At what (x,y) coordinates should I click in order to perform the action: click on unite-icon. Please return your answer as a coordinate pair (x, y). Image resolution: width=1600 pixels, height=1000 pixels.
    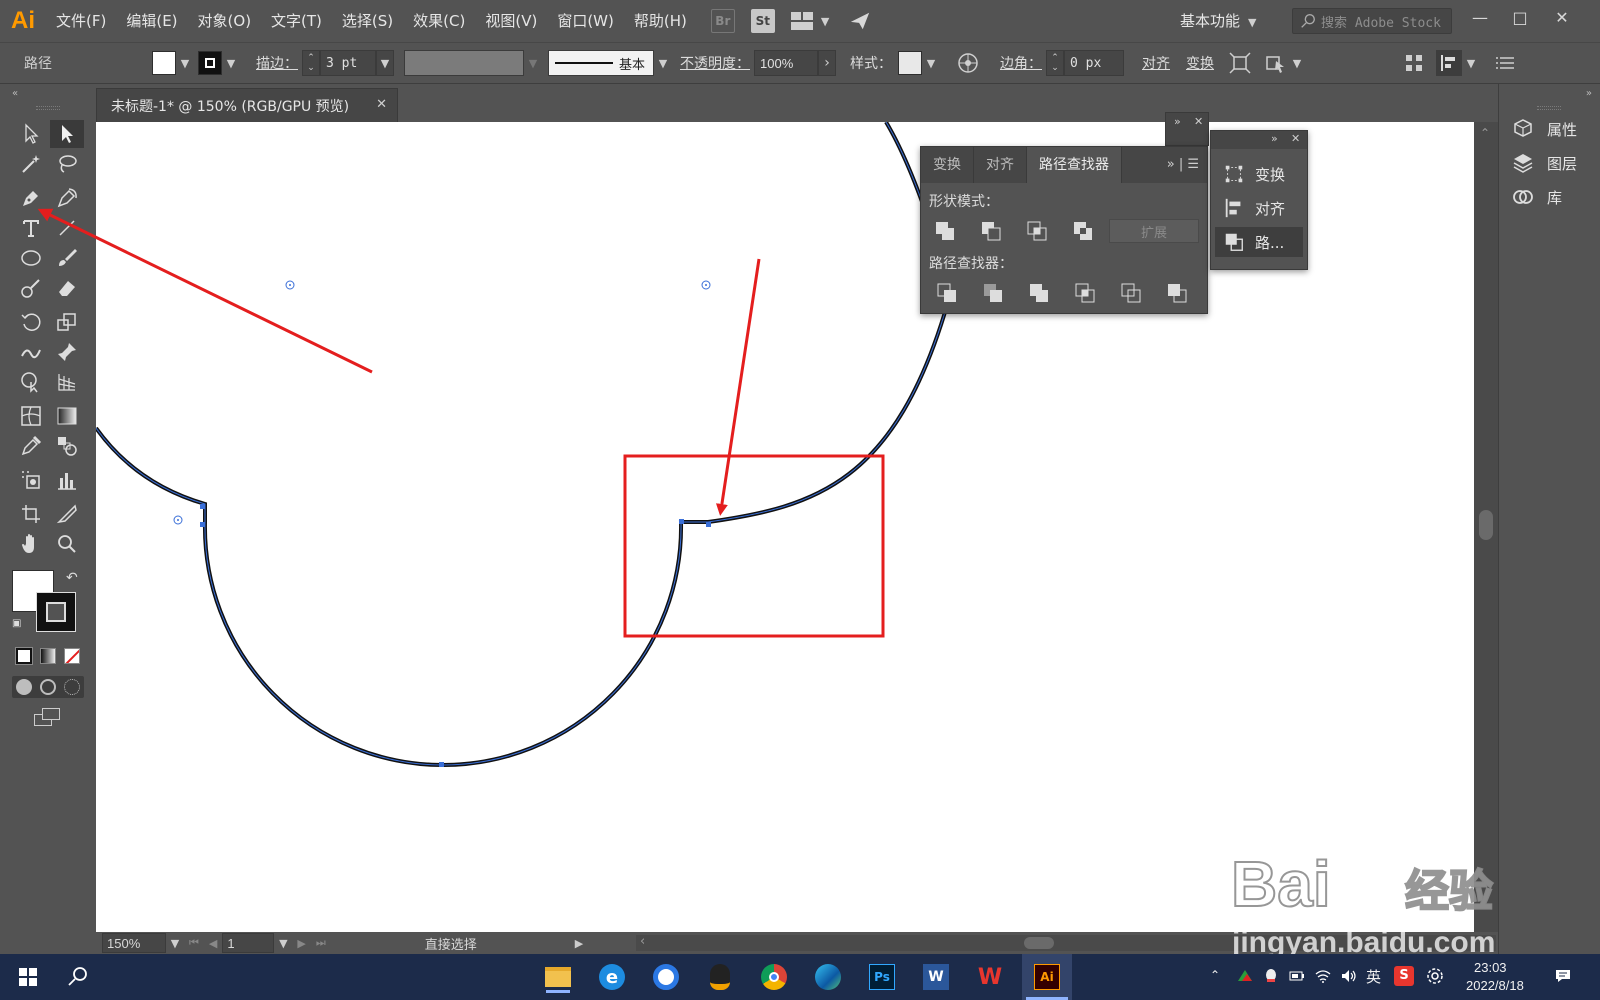
    Looking at the image, I should click on (945, 231).